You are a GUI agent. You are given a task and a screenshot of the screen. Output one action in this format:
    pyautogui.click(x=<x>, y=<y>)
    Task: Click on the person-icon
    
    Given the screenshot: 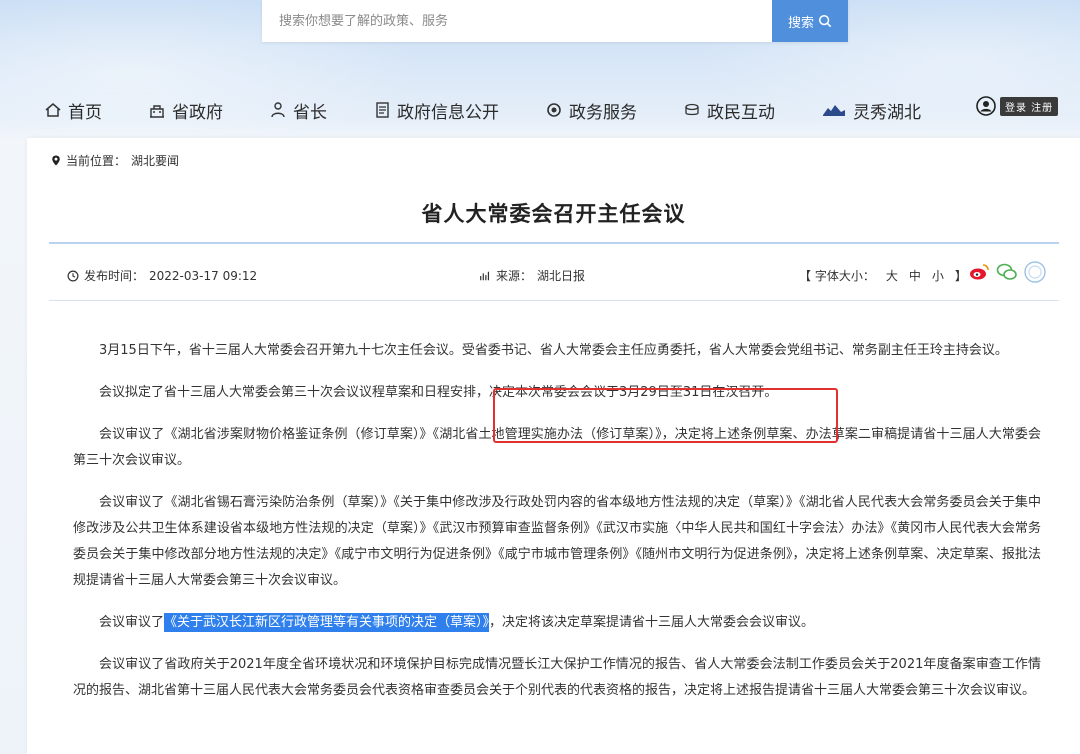 What is the action you would take?
    pyautogui.click(x=278, y=110)
    